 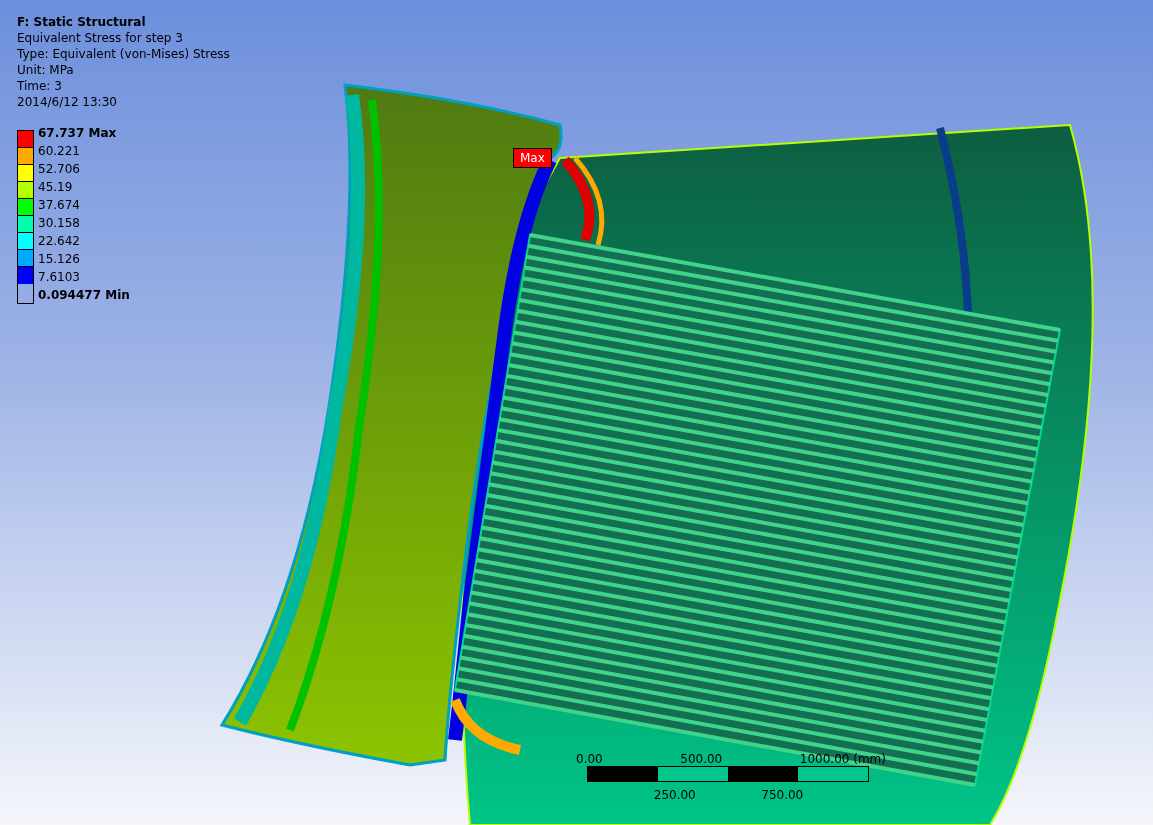 I want to click on result-info-line: Unit: MPa, so click(x=46, y=70).